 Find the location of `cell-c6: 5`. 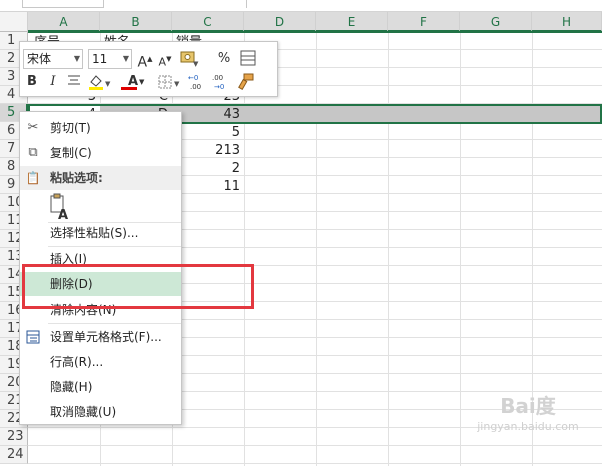

cell-c6: 5 is located at coordinates (207, 132).